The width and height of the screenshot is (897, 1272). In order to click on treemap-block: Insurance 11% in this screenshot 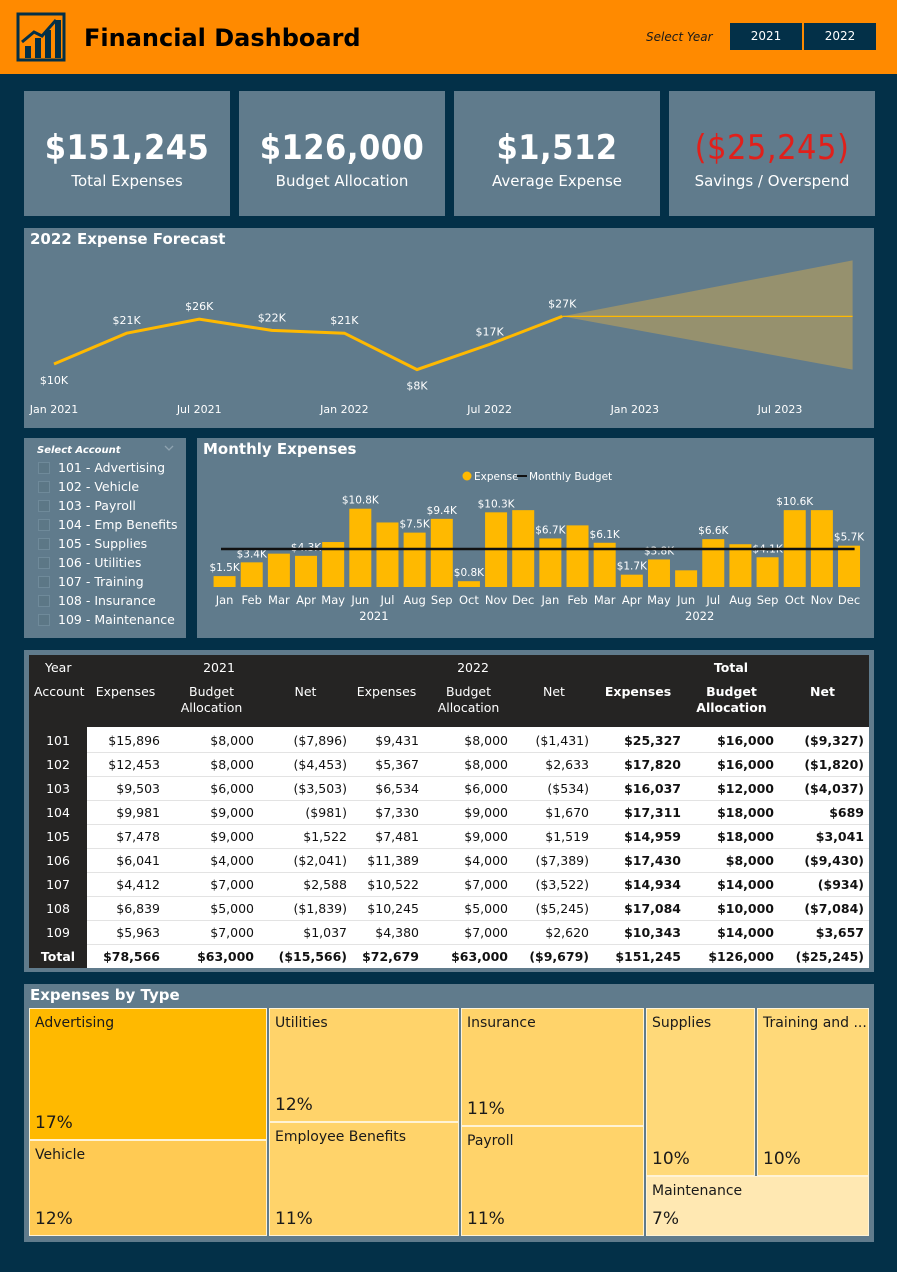, I will do `click(552, 1067)`.